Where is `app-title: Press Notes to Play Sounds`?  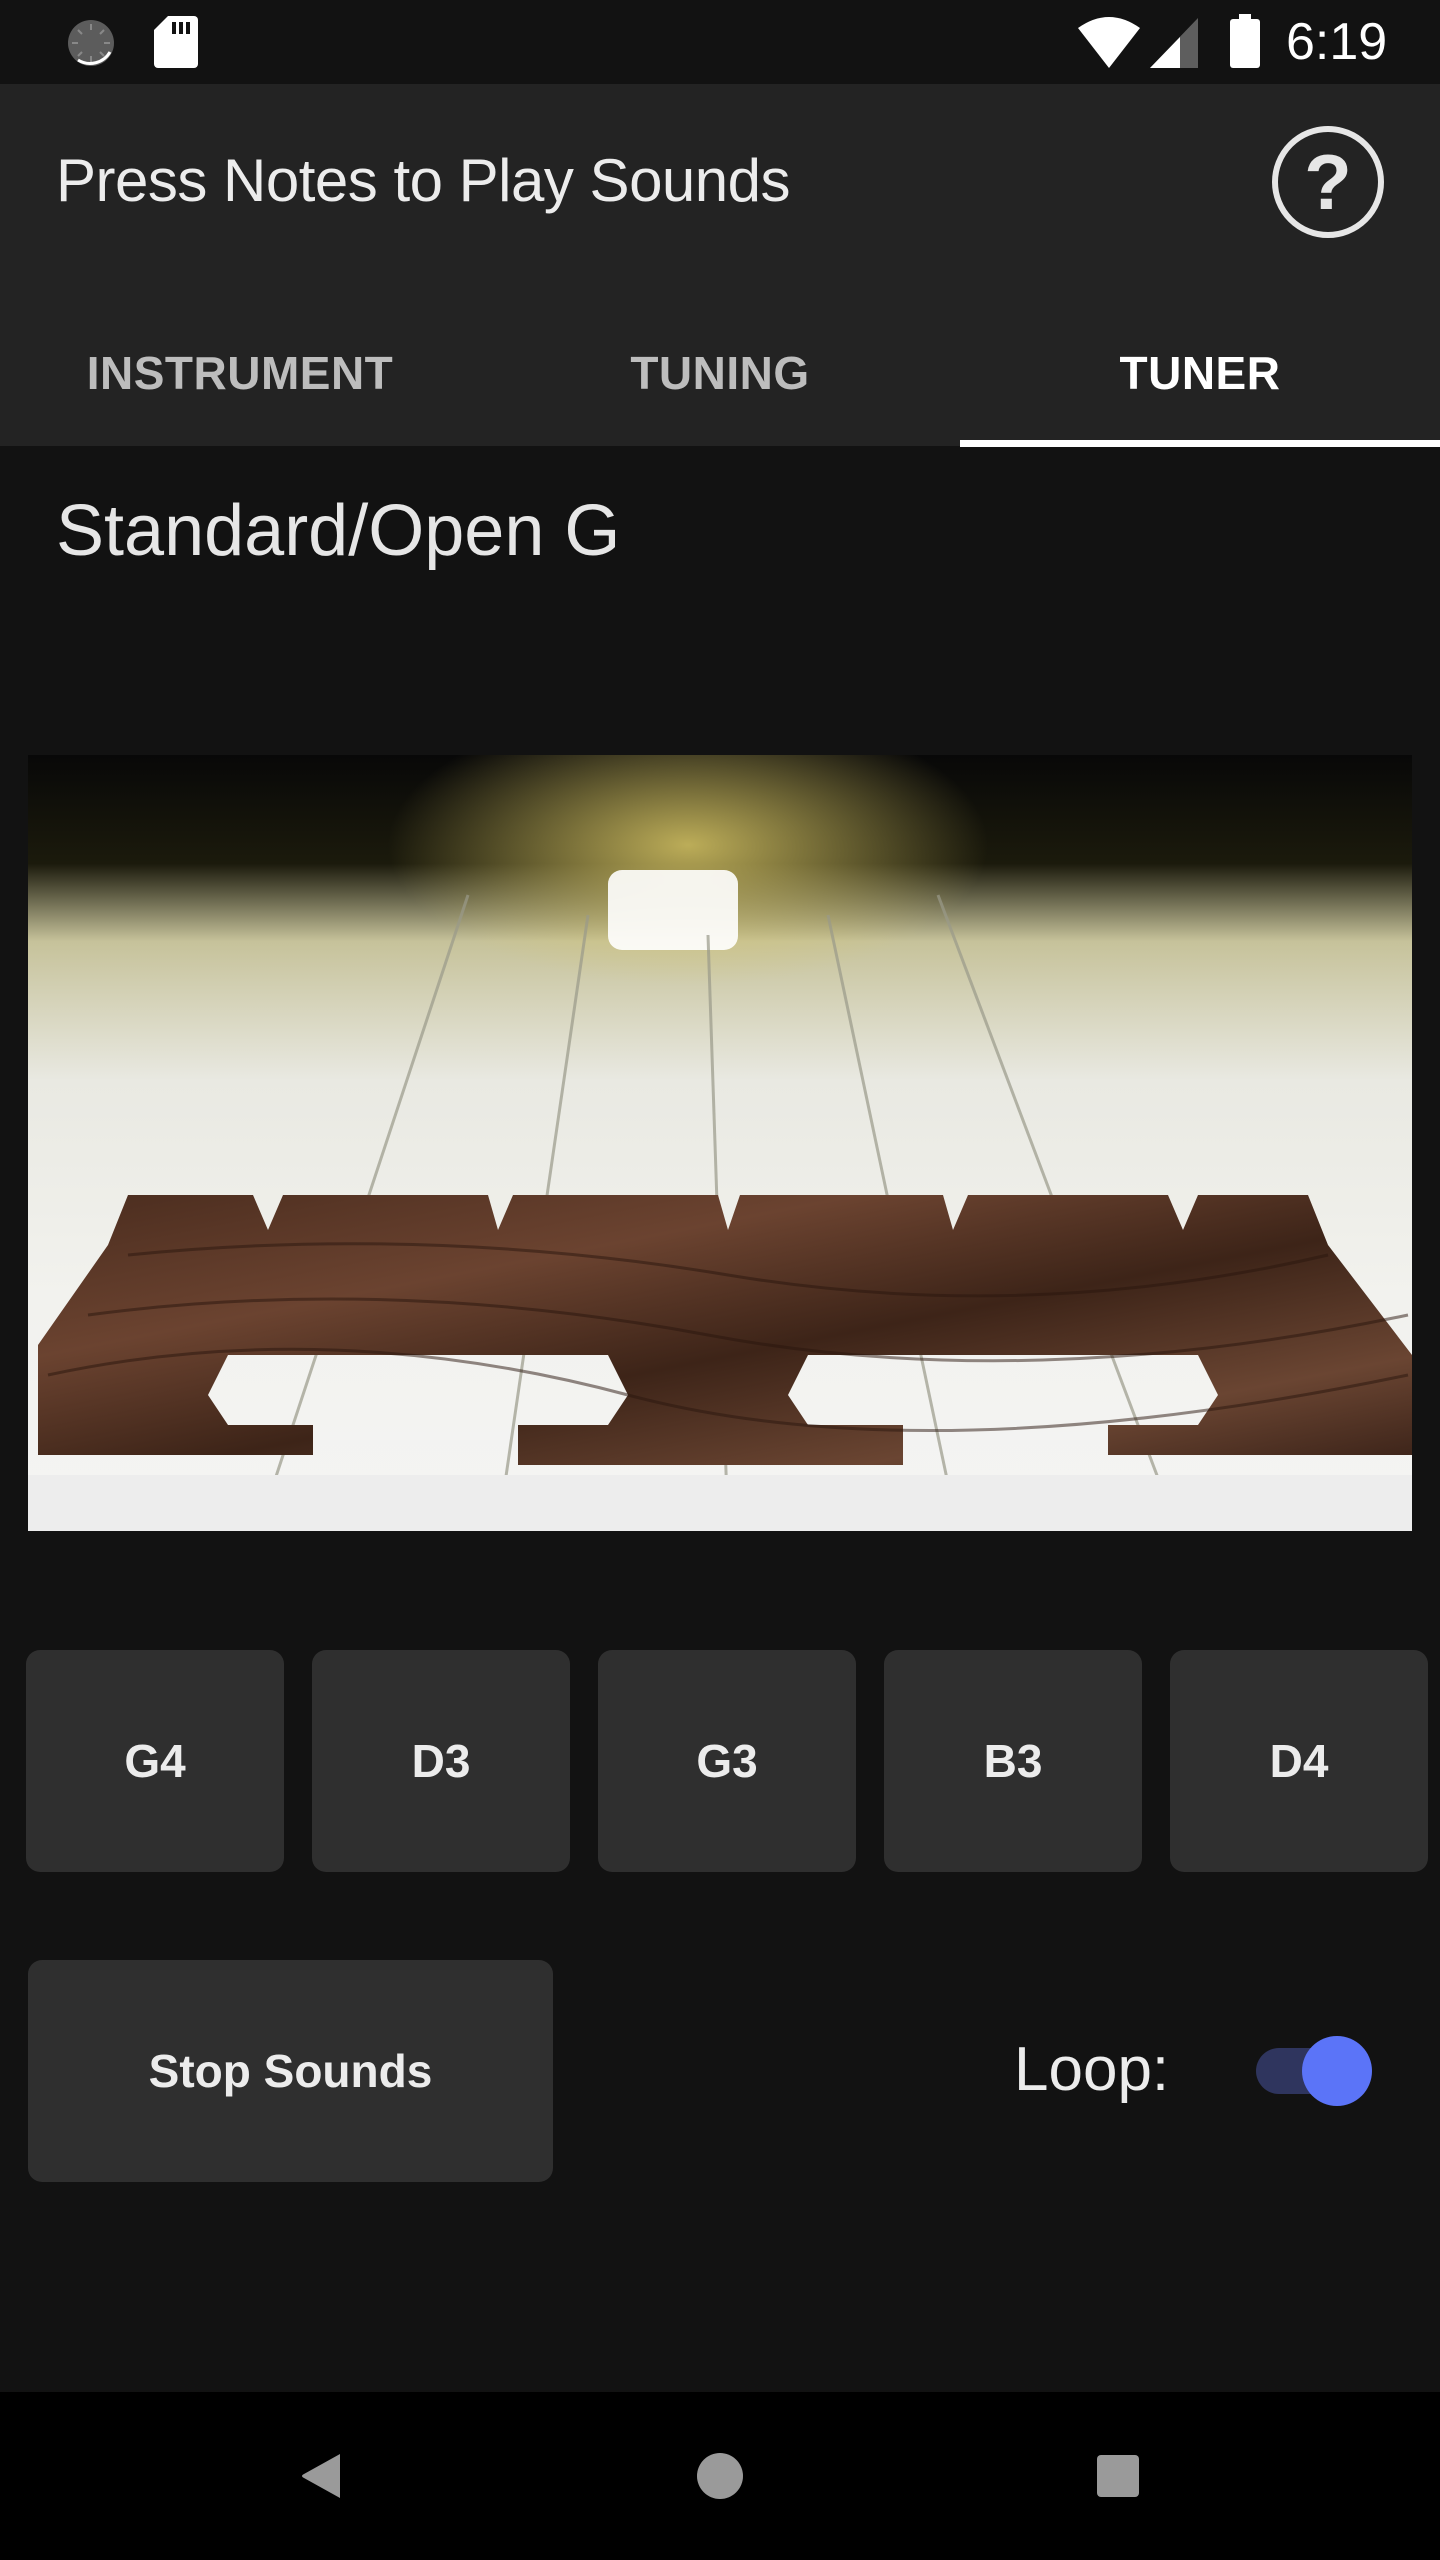 app-title: Press Notes to Play Sounds is located at coordinates (423, 180).